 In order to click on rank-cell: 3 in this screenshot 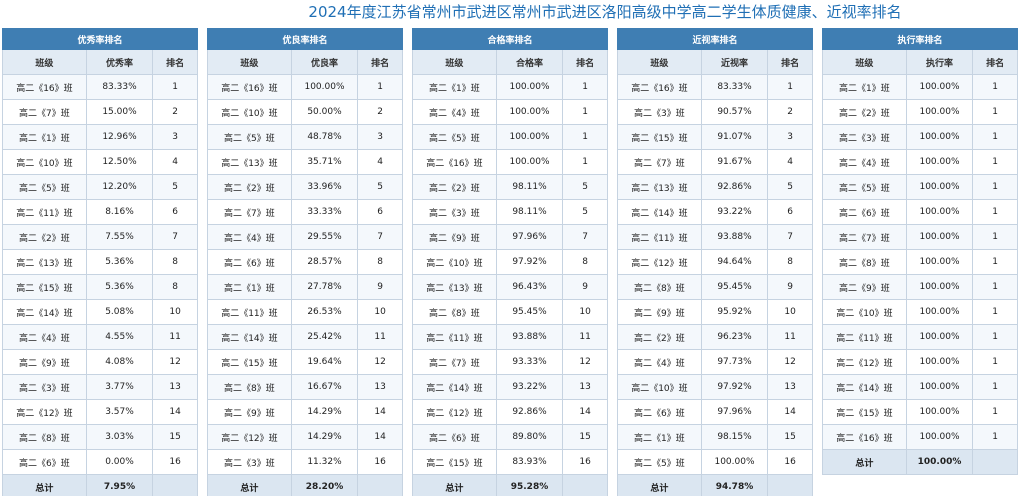, I will do `click(175, 137)`.